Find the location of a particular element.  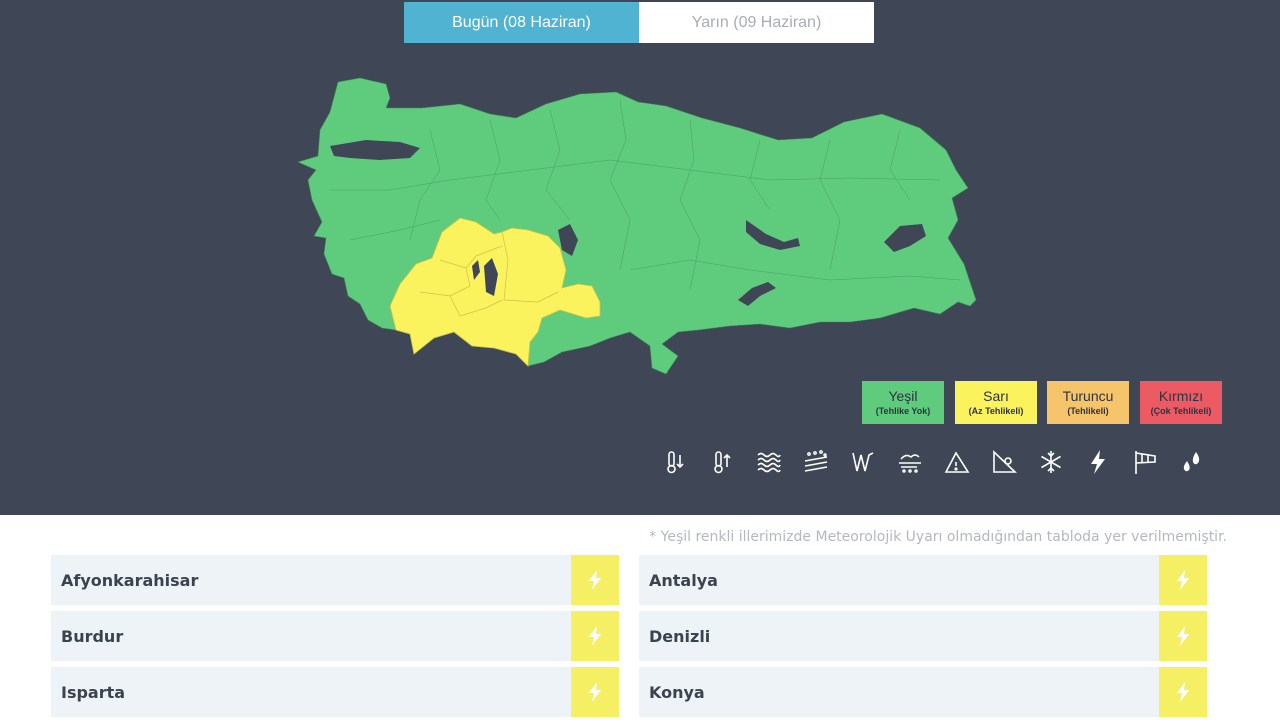

legend-orange-title: Turuncu is located at coordinates (1088, 396).